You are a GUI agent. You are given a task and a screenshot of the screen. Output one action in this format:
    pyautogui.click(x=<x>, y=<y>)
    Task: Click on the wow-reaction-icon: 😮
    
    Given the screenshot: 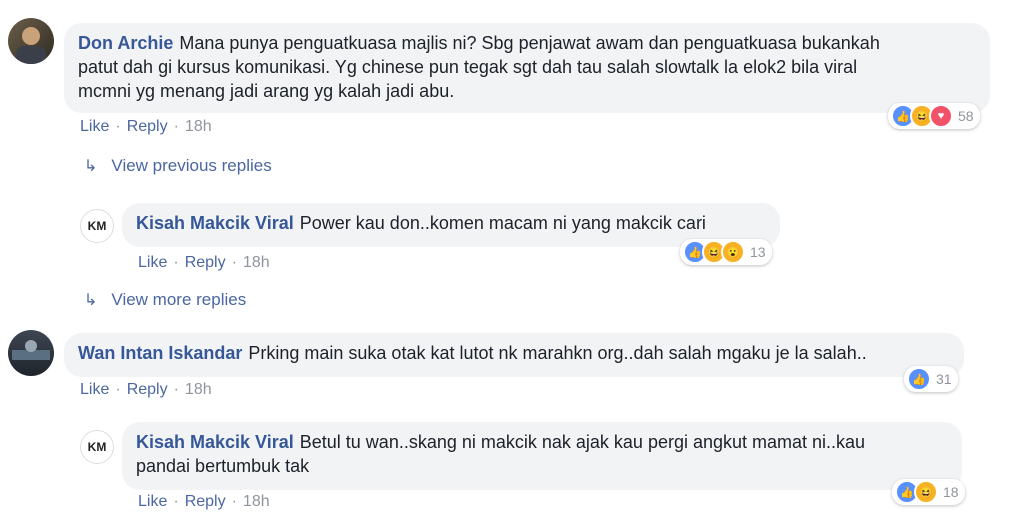 What is the action you would take?
    pyautogui.click(x=733, y=252)
    